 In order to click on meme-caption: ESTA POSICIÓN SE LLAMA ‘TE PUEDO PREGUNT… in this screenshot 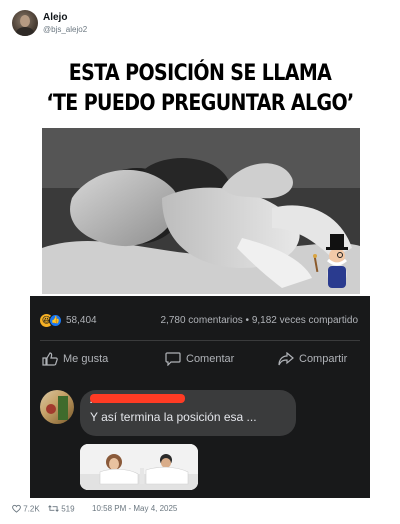, I will do `click(200, 88)`.